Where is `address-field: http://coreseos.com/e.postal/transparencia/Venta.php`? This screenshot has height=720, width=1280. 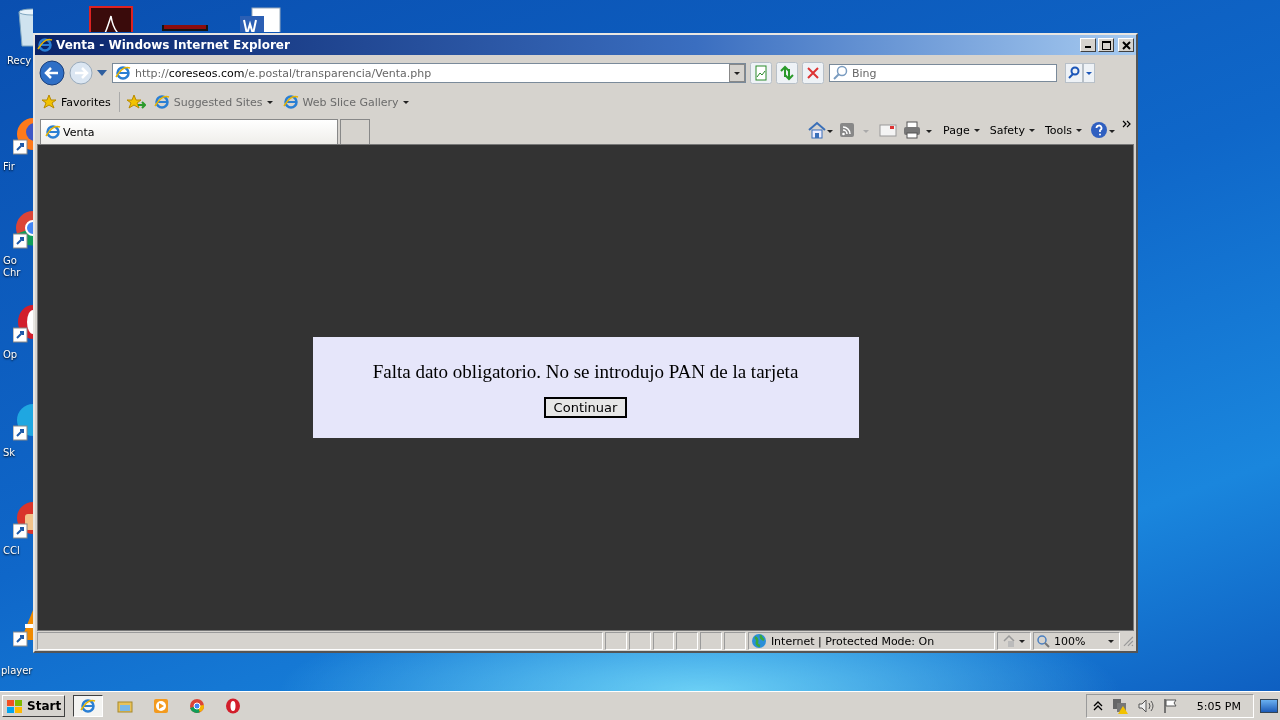
address-field: http://coreseos.com/e.postal/transparencia/Venta.php is located at coordinates (429, 73).